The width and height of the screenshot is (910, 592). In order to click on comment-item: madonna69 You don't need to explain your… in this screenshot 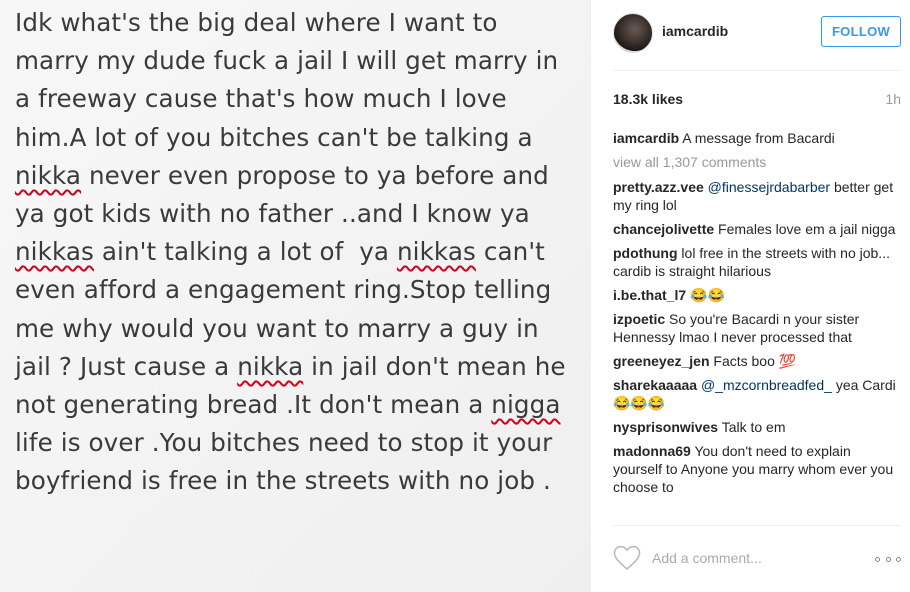, I will do `click(758, 469)`.